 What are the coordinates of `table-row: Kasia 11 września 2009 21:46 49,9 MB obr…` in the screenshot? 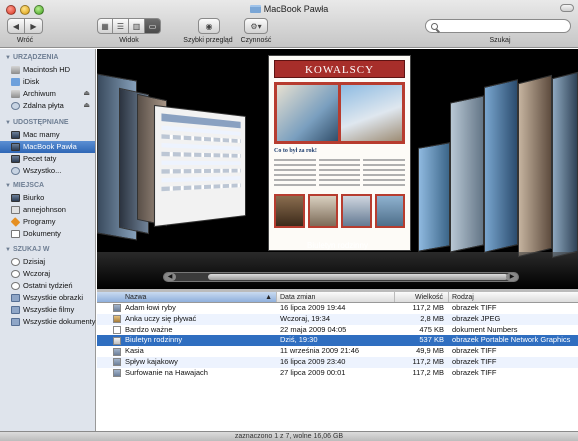 It's located at (337, 351).